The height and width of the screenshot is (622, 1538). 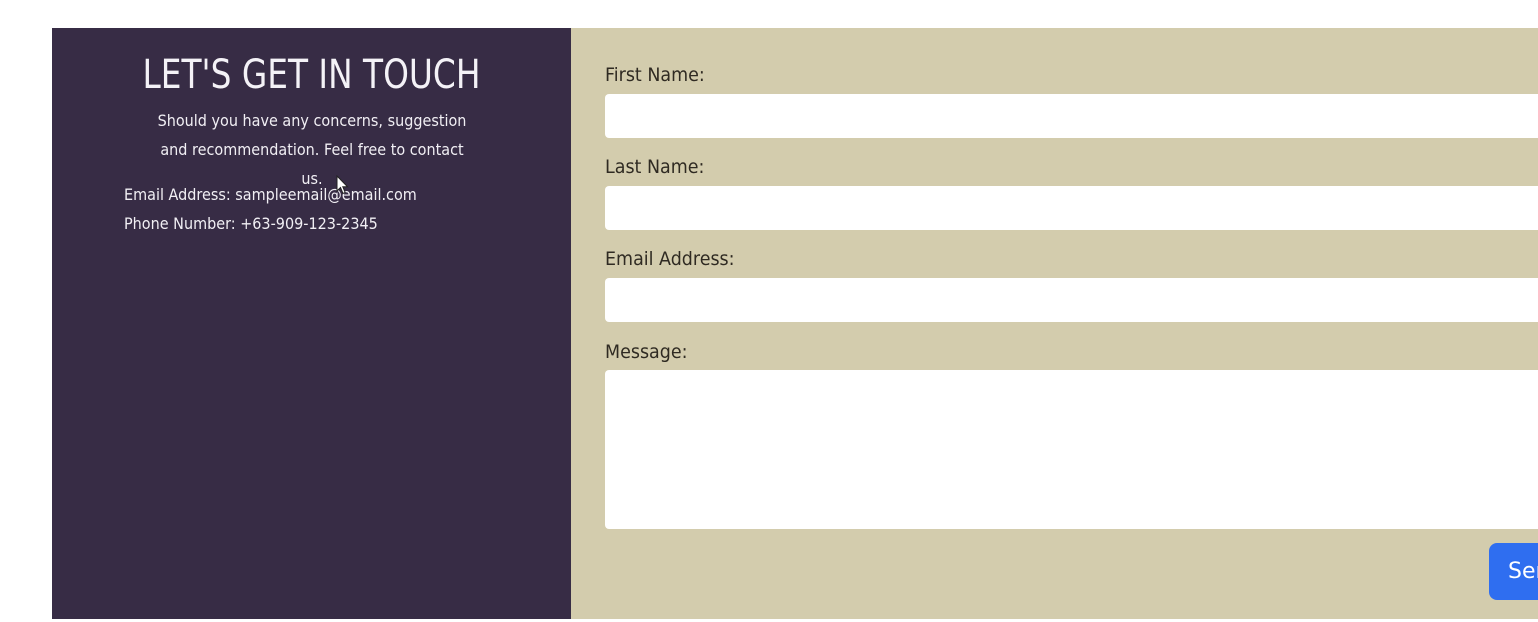 I want to click on contact-email-text: Email Address: sampleemail@email.com, so click(x=270, y=194).